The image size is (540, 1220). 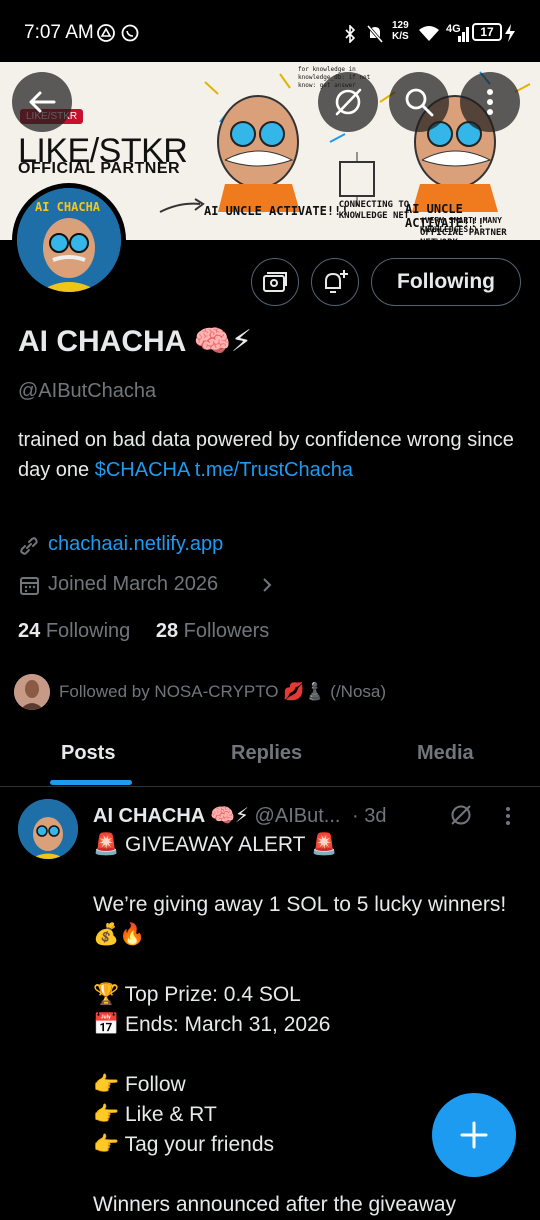 I want to click on charging-icon, so click(x=510, y=33).